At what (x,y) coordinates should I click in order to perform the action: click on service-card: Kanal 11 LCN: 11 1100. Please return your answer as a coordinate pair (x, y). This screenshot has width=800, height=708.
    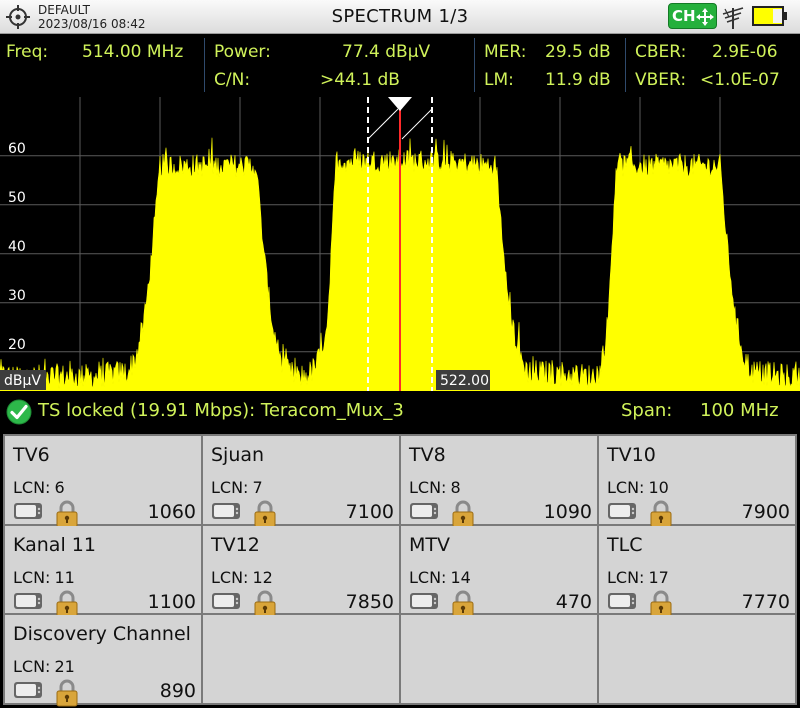
    Looking at the image, I should click on (103, 571).